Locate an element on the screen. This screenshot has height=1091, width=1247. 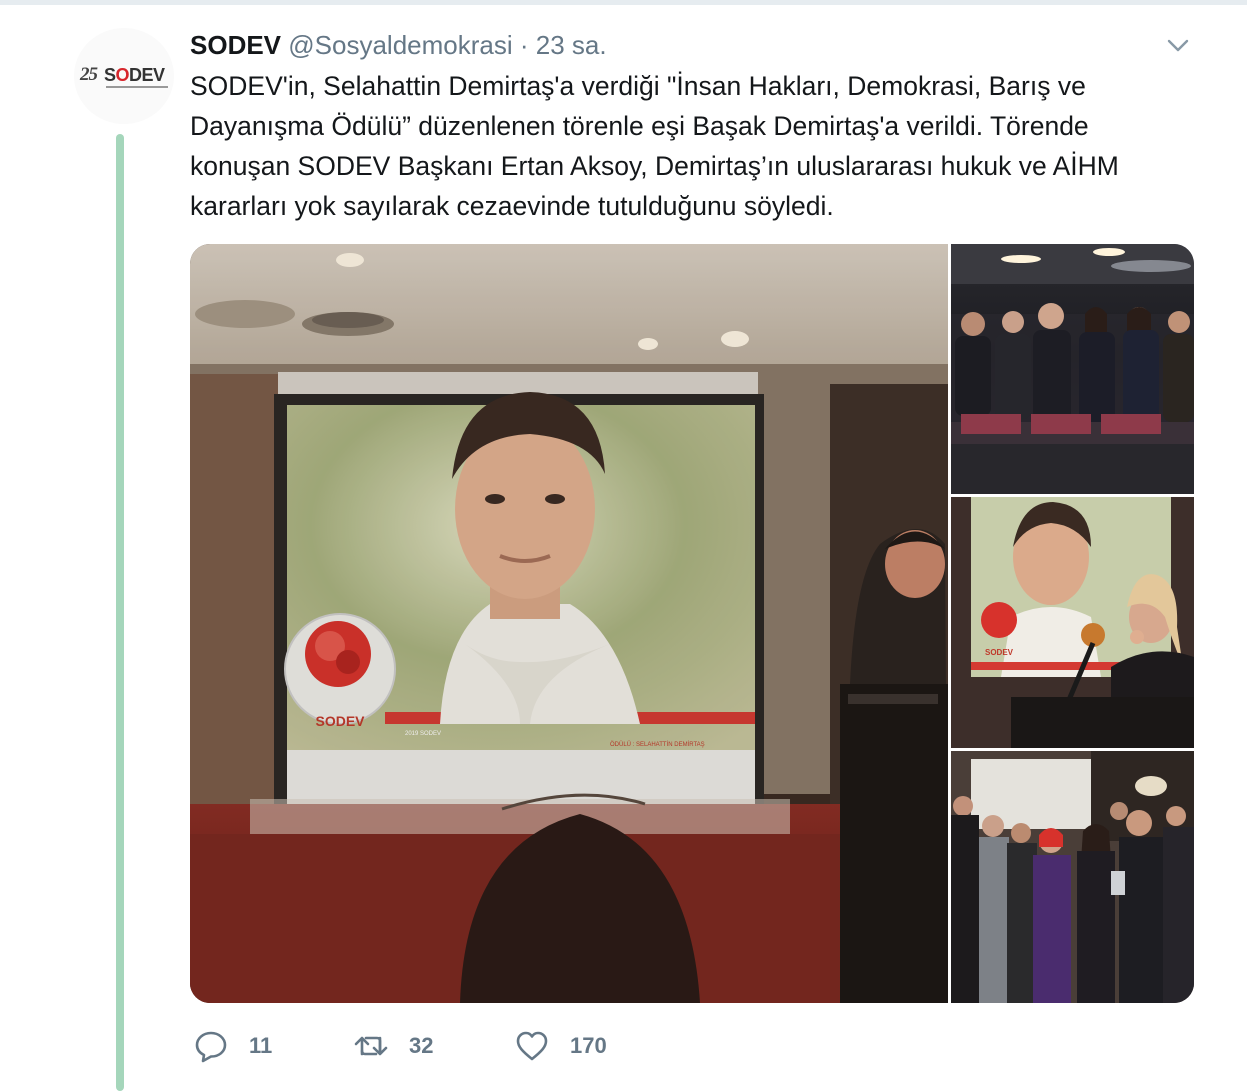
user-handle: @Sosyaldemokrasi is located at coordinates (400, 45).